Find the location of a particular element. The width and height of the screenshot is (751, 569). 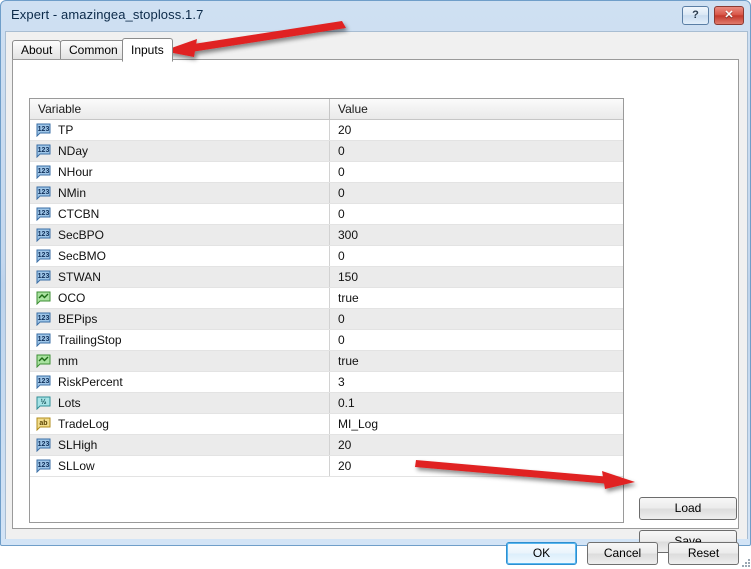

cell-value: 300 is located at coordinates (476, 235).